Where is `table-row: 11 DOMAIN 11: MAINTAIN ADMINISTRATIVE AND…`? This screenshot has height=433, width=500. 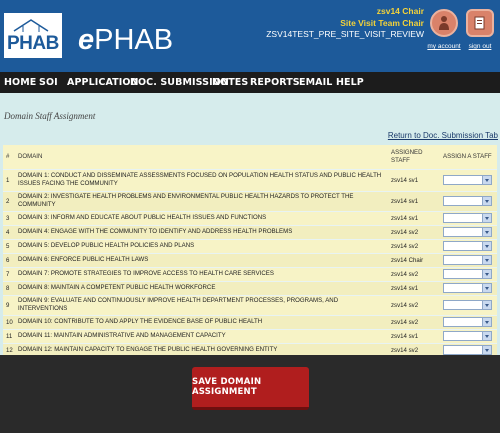
table-row: 11 DOMAIN 11: MAINTAIN ADMINISTRATIVE AND… is located at coordinates (250, 336).